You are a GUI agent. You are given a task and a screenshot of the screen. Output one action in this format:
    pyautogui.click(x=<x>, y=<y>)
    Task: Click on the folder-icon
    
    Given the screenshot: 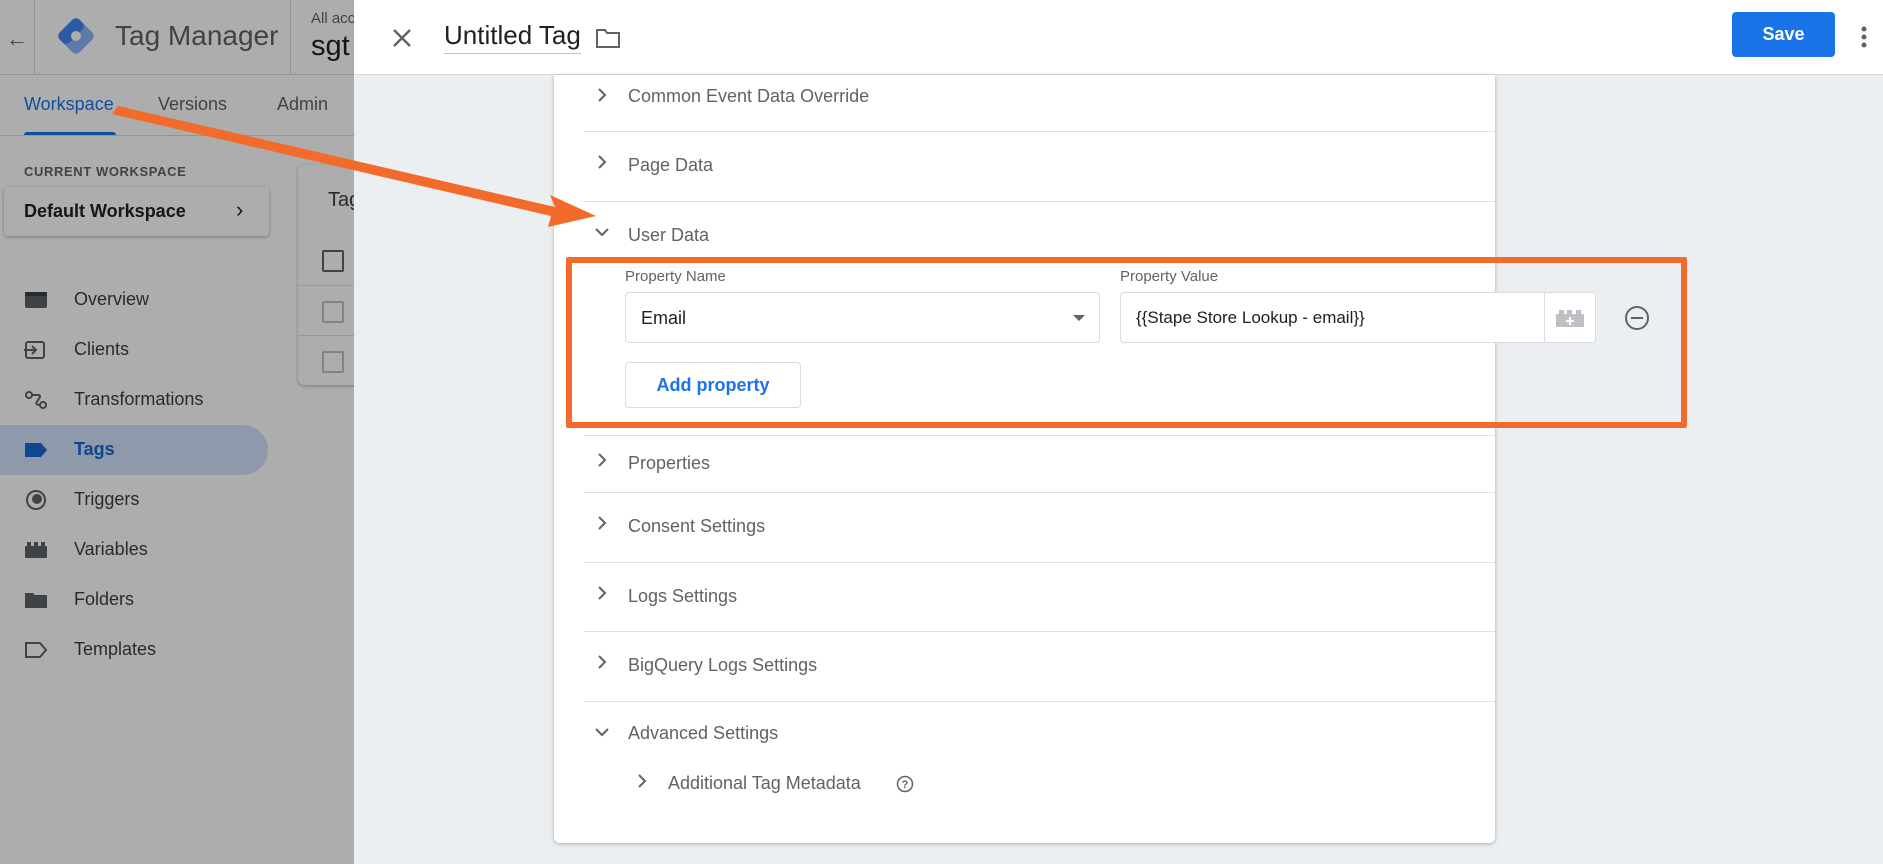 What is the action you would take?
    pyautogui.click(x=608, y=38)
    